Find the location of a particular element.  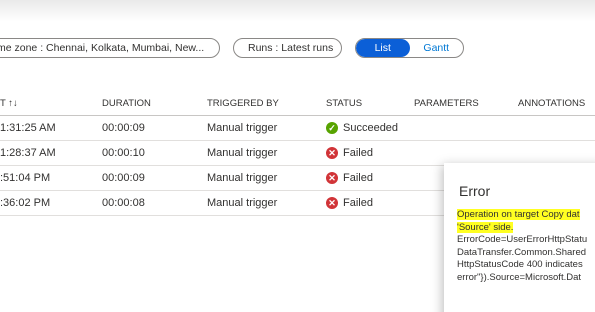

duration-cell: 00:00:08 is located at coordinates (123, 203).